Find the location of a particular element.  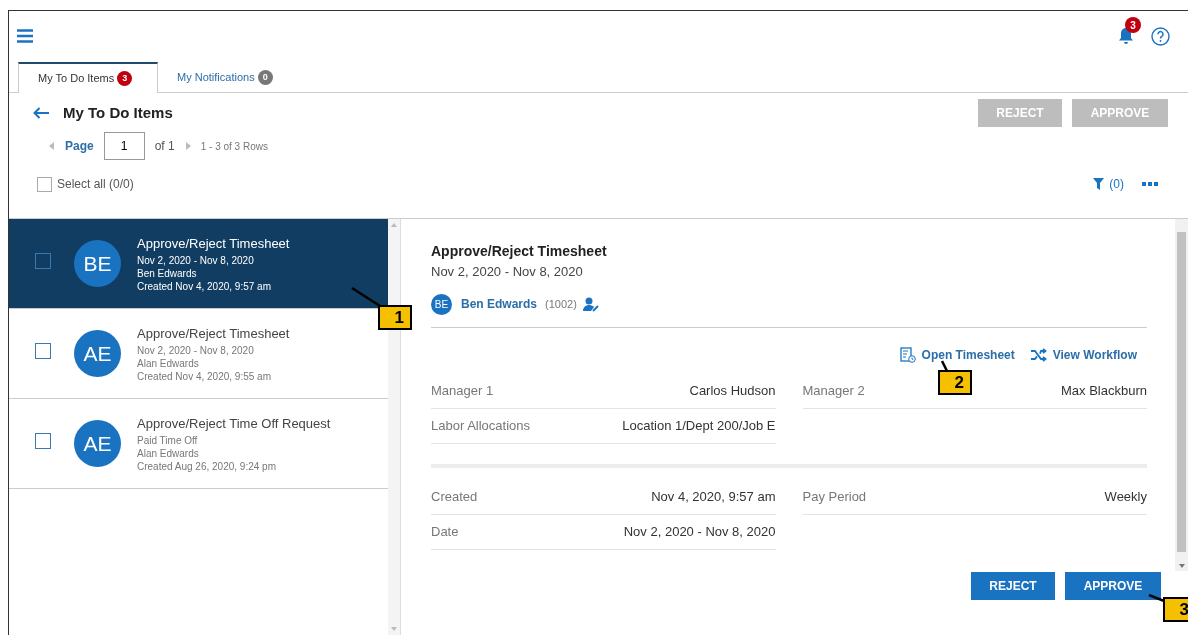

menu-icon is located at coordinates (25, 36).